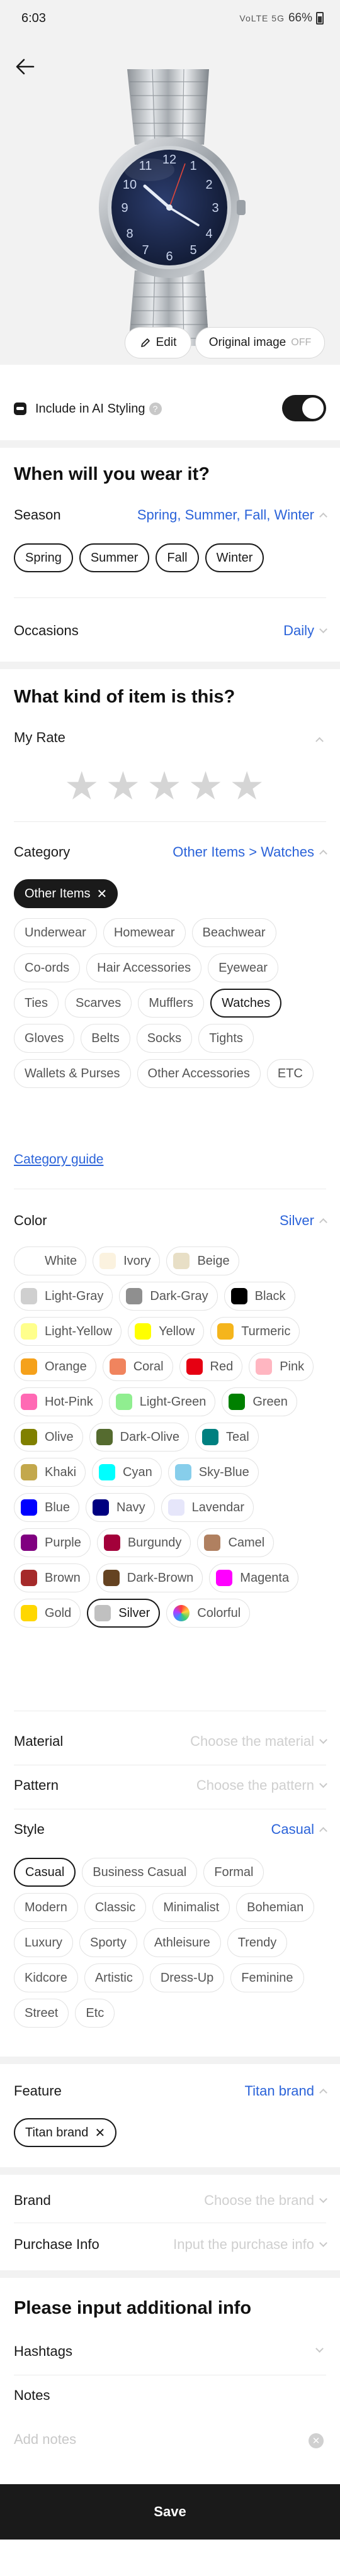  I want to click on category-value: Other Items > Watches, so click(250, 852).